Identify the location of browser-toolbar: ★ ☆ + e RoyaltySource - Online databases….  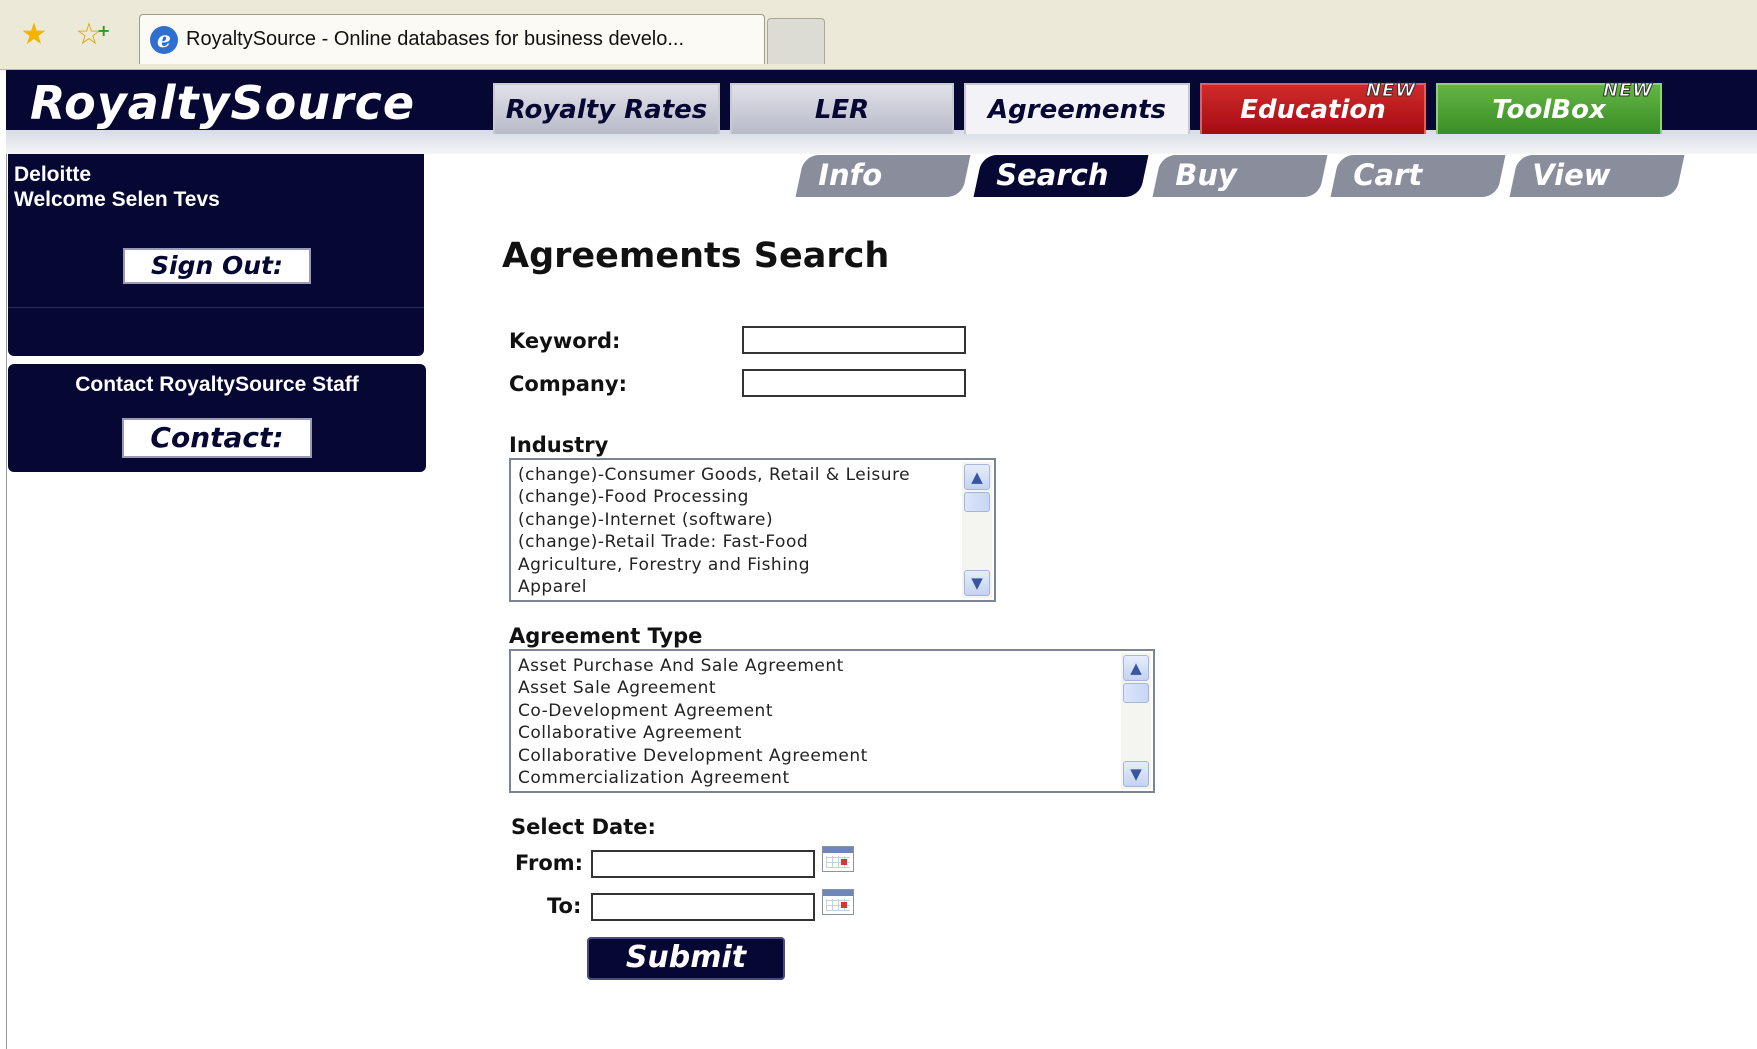
(878, 35).